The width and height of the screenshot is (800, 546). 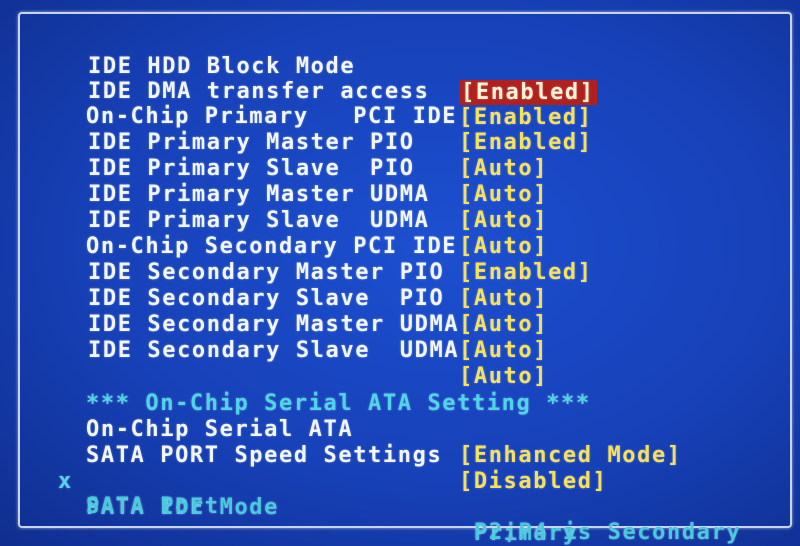 What do you see at coordinates (400, 168) in the screenshot?
I see `setting-row: IDE Primary Slave PIO [Auto]` at bounding box center [400, 168].